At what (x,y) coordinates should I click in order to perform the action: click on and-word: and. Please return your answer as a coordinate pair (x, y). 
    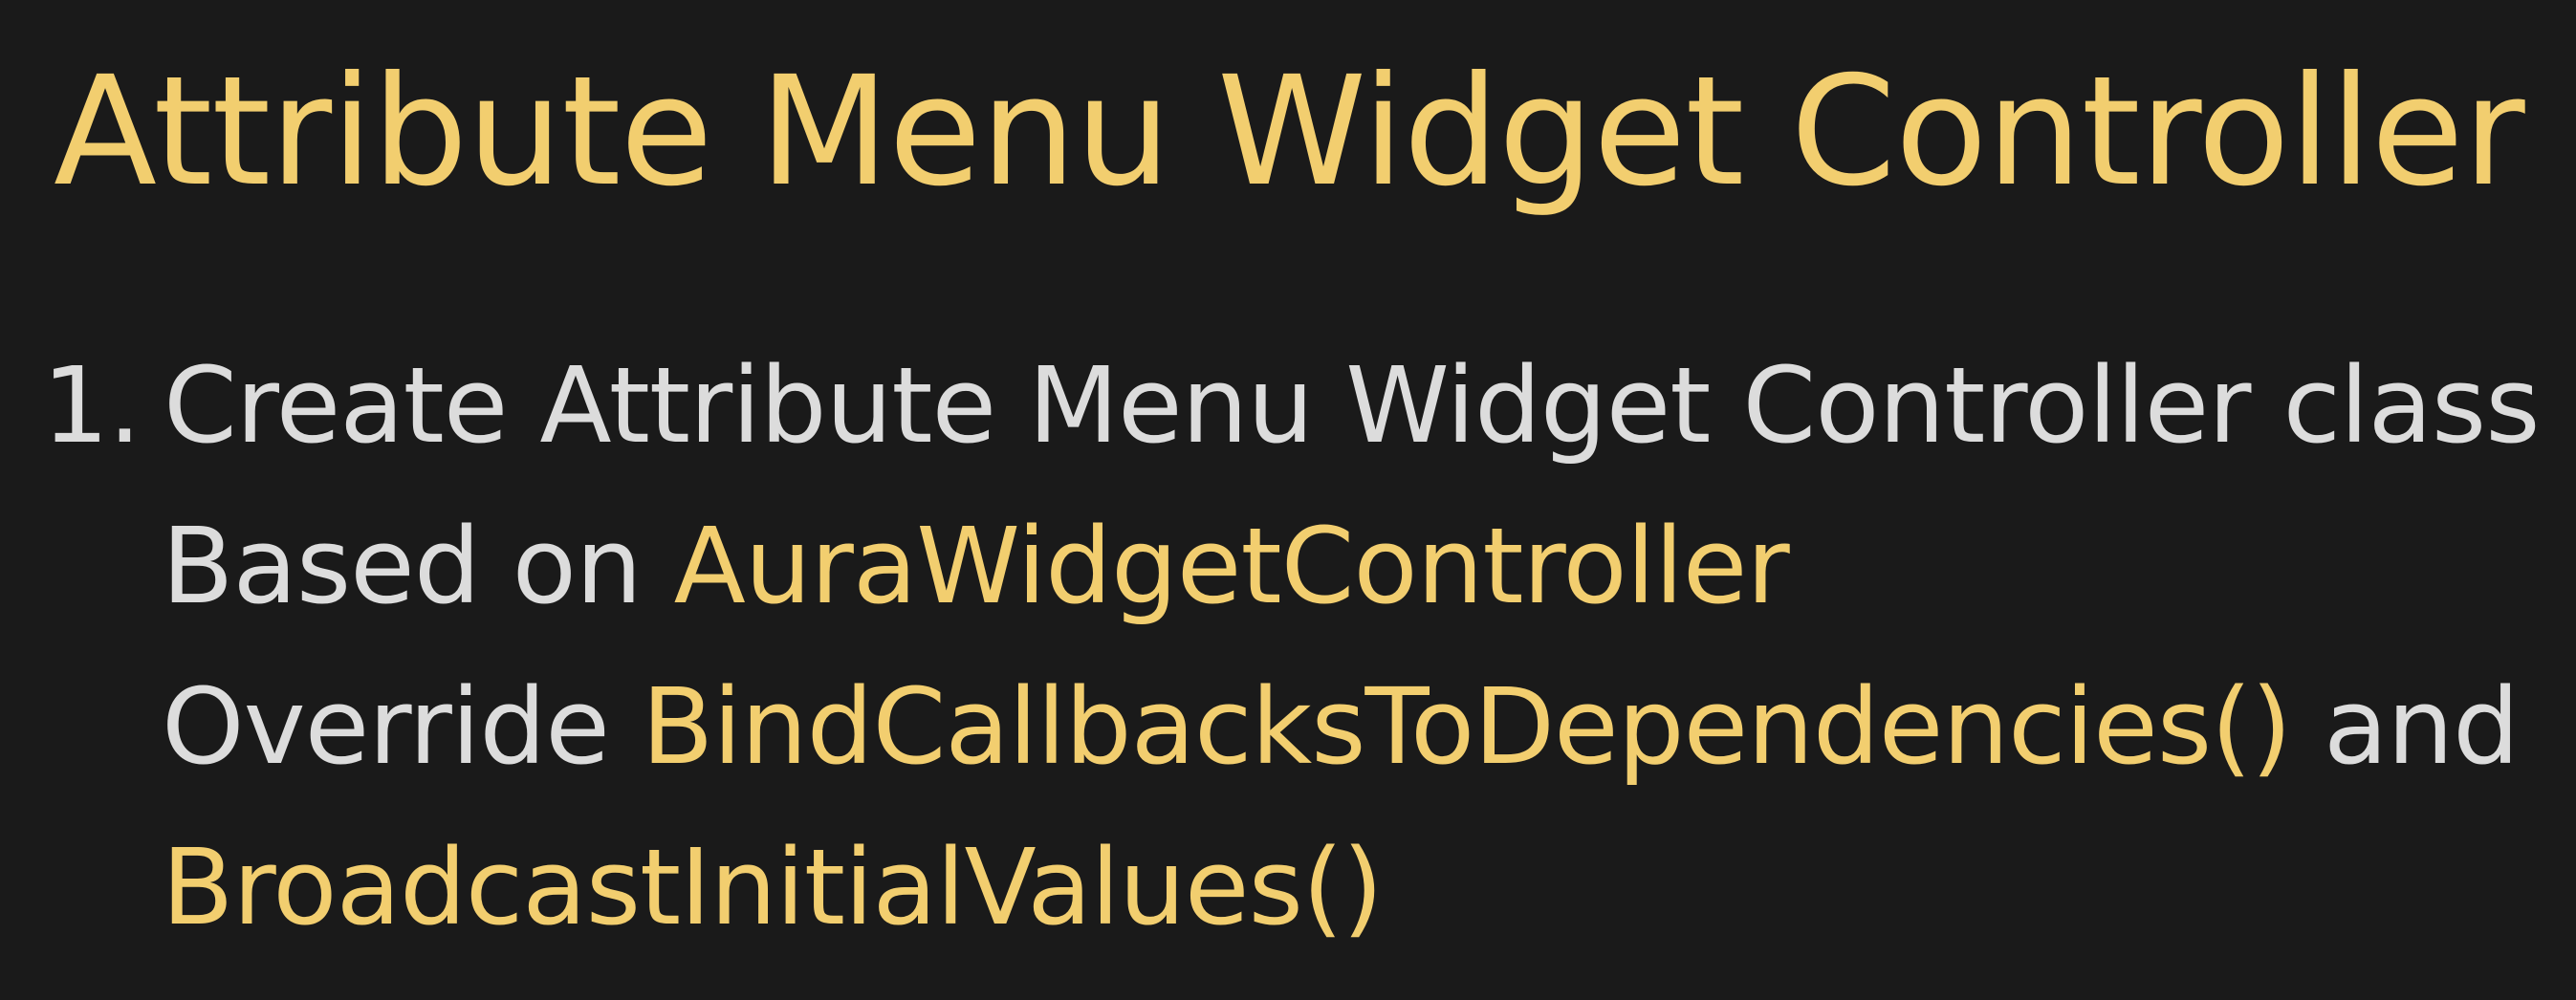
    Looking at the image, I should click on (2421, 726).